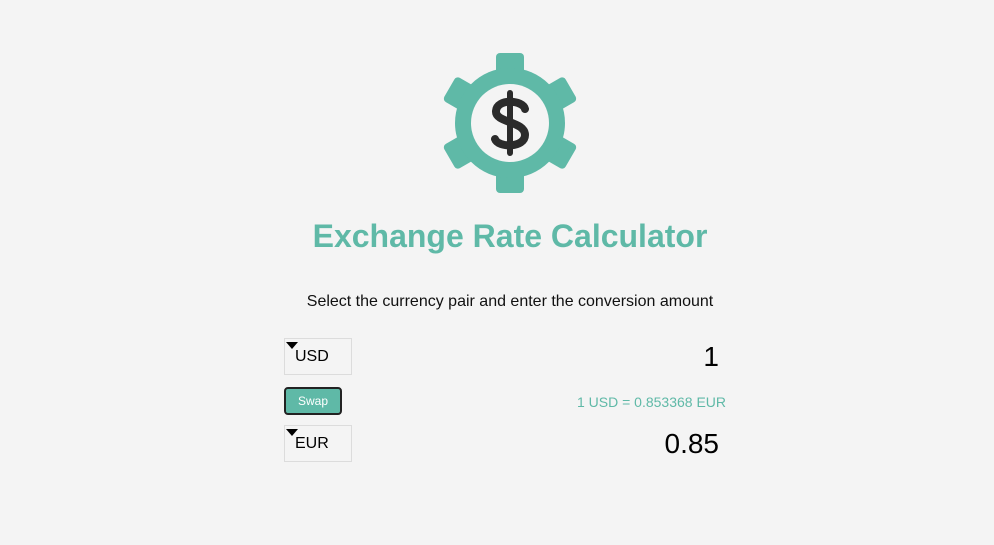 Image resolution: width=994 pixels, height=545 pixels. Describe the element at coordinates (711, 357) in the screenshot. I see `amount-one-input: 1` at that location.